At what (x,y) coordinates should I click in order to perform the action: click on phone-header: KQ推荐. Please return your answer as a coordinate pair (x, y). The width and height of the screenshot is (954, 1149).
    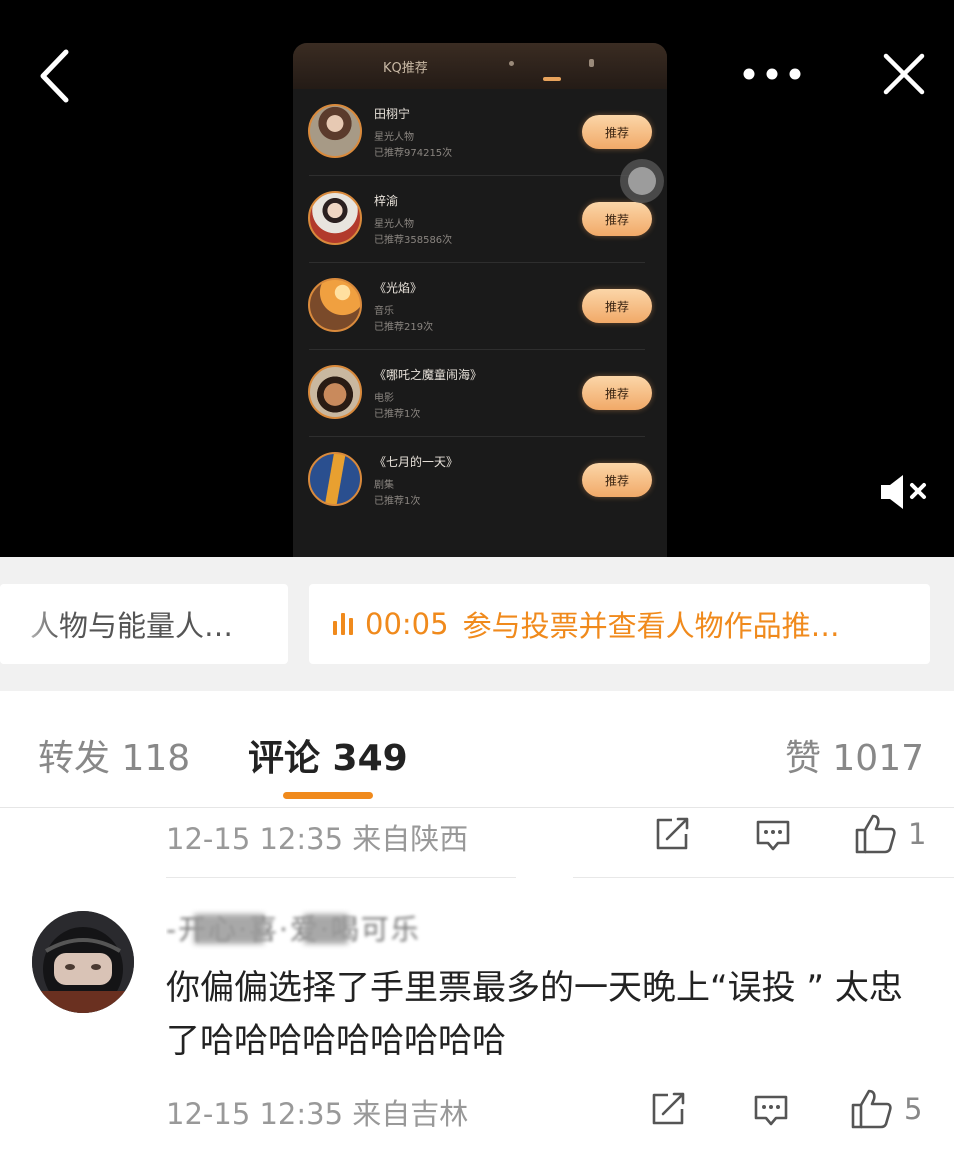
    Looking at the image, I should click on (480, 66).